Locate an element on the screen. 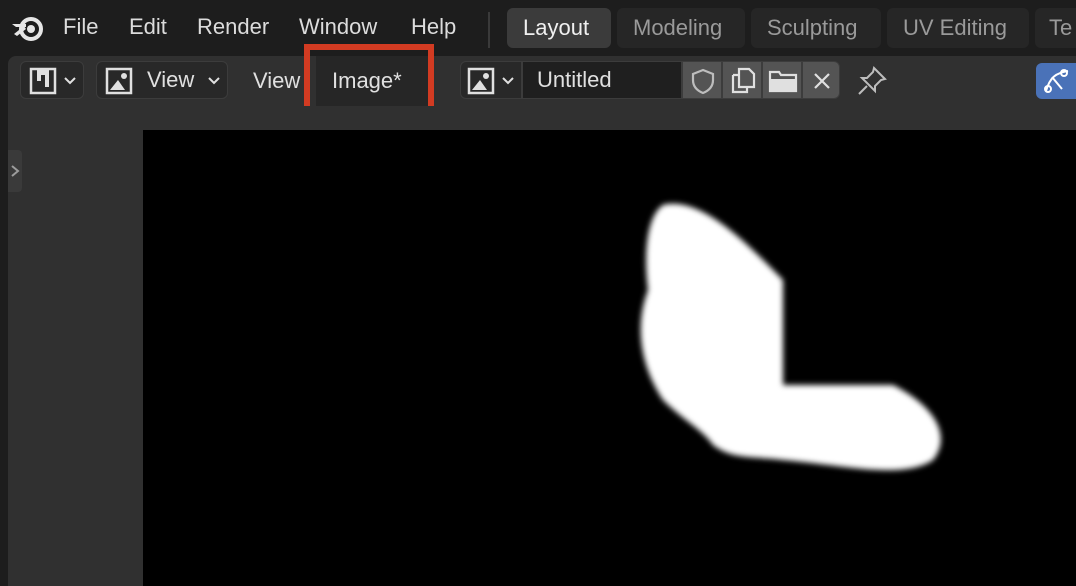  unlink-image-button is located at coordinates (821, 80).